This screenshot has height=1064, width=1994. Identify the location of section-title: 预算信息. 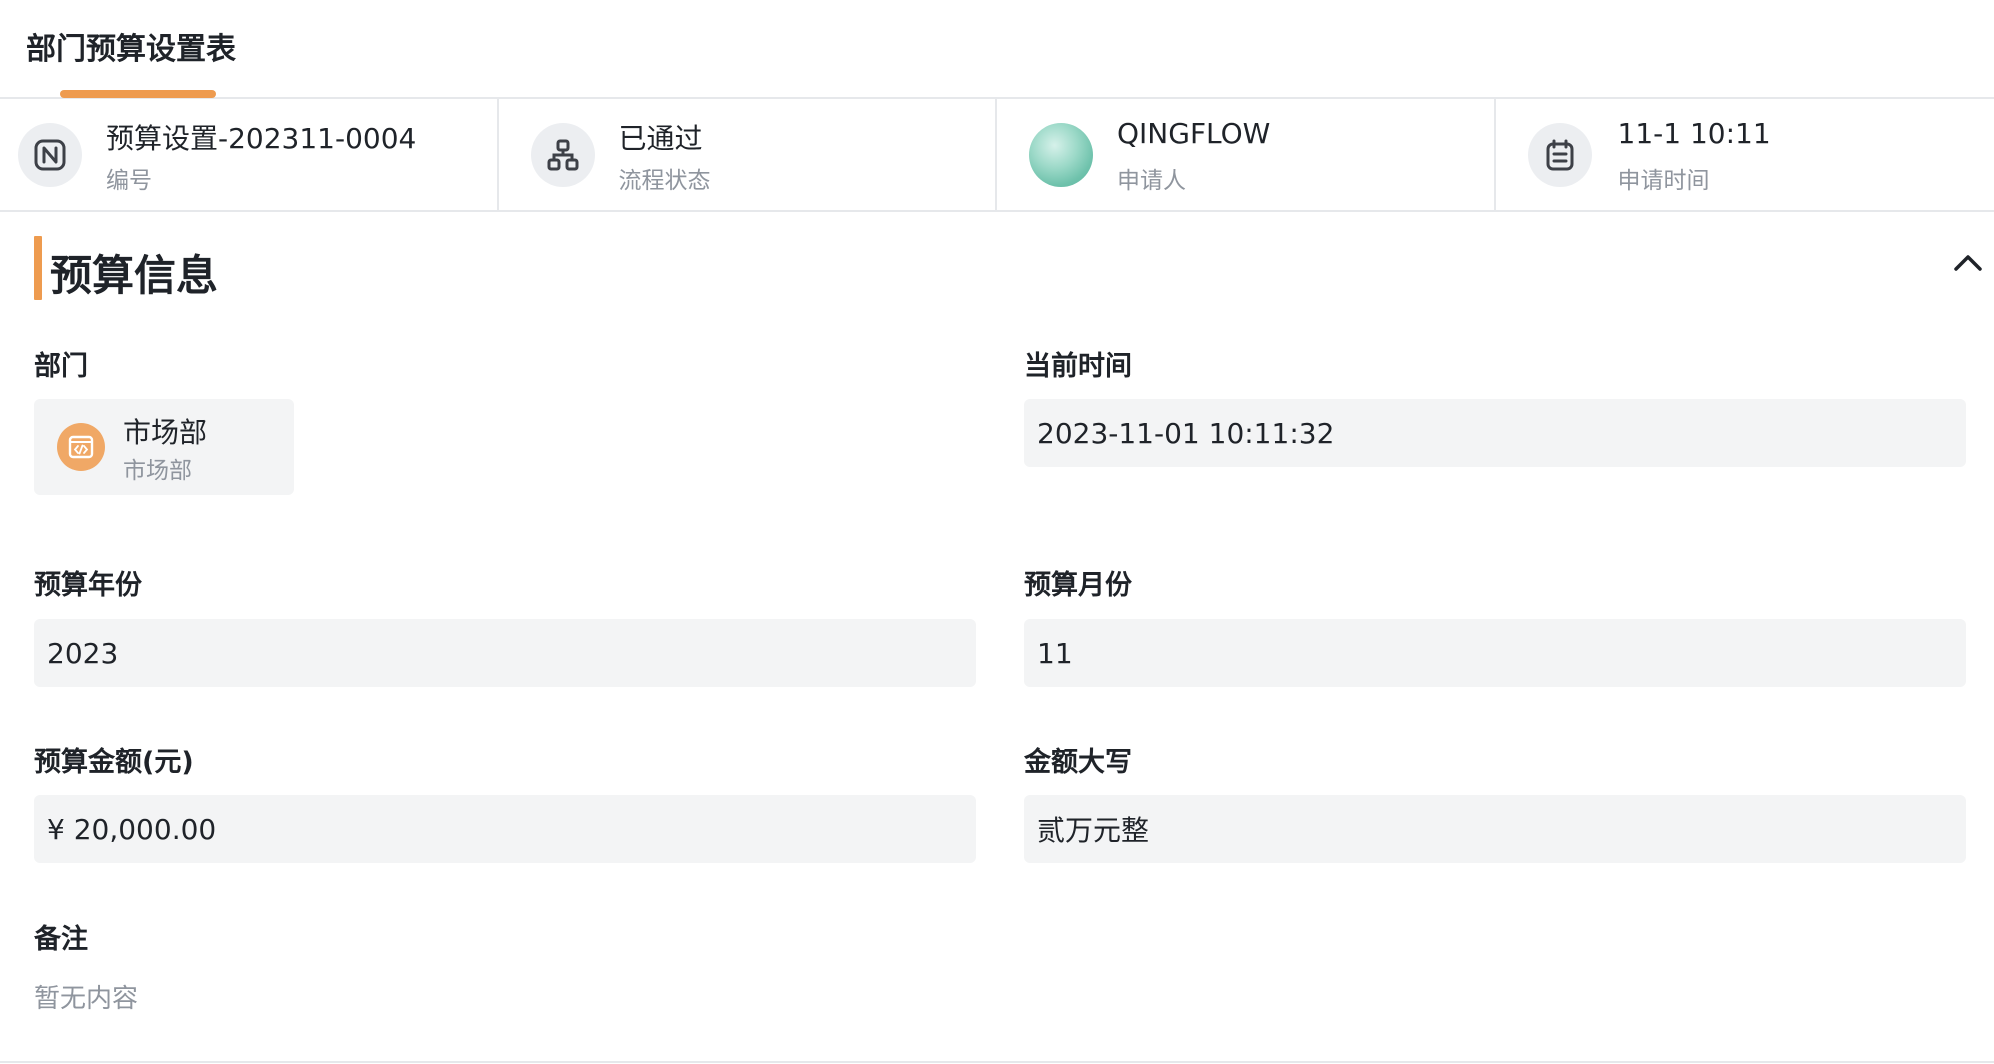
(134, 275).